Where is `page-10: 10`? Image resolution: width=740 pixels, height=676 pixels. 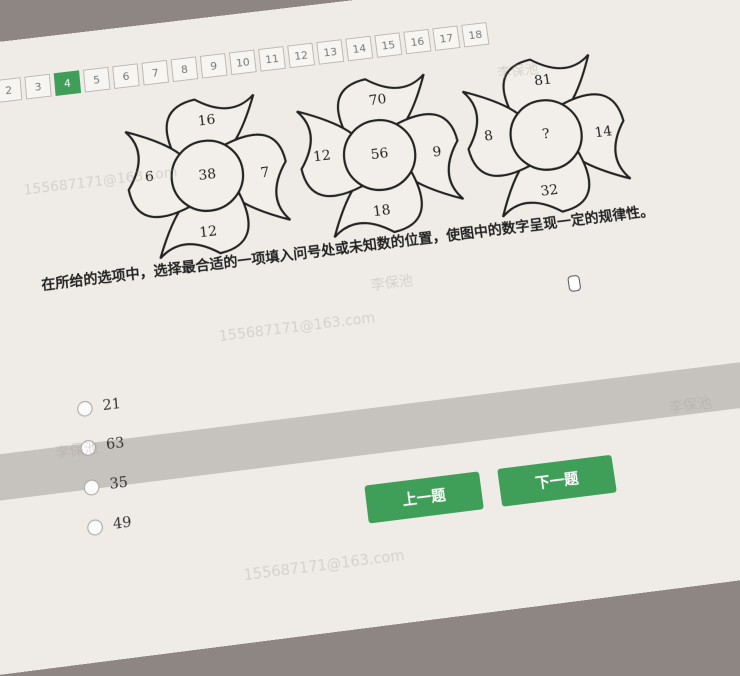 page-10: 10 is located at coordinates (242, 62).